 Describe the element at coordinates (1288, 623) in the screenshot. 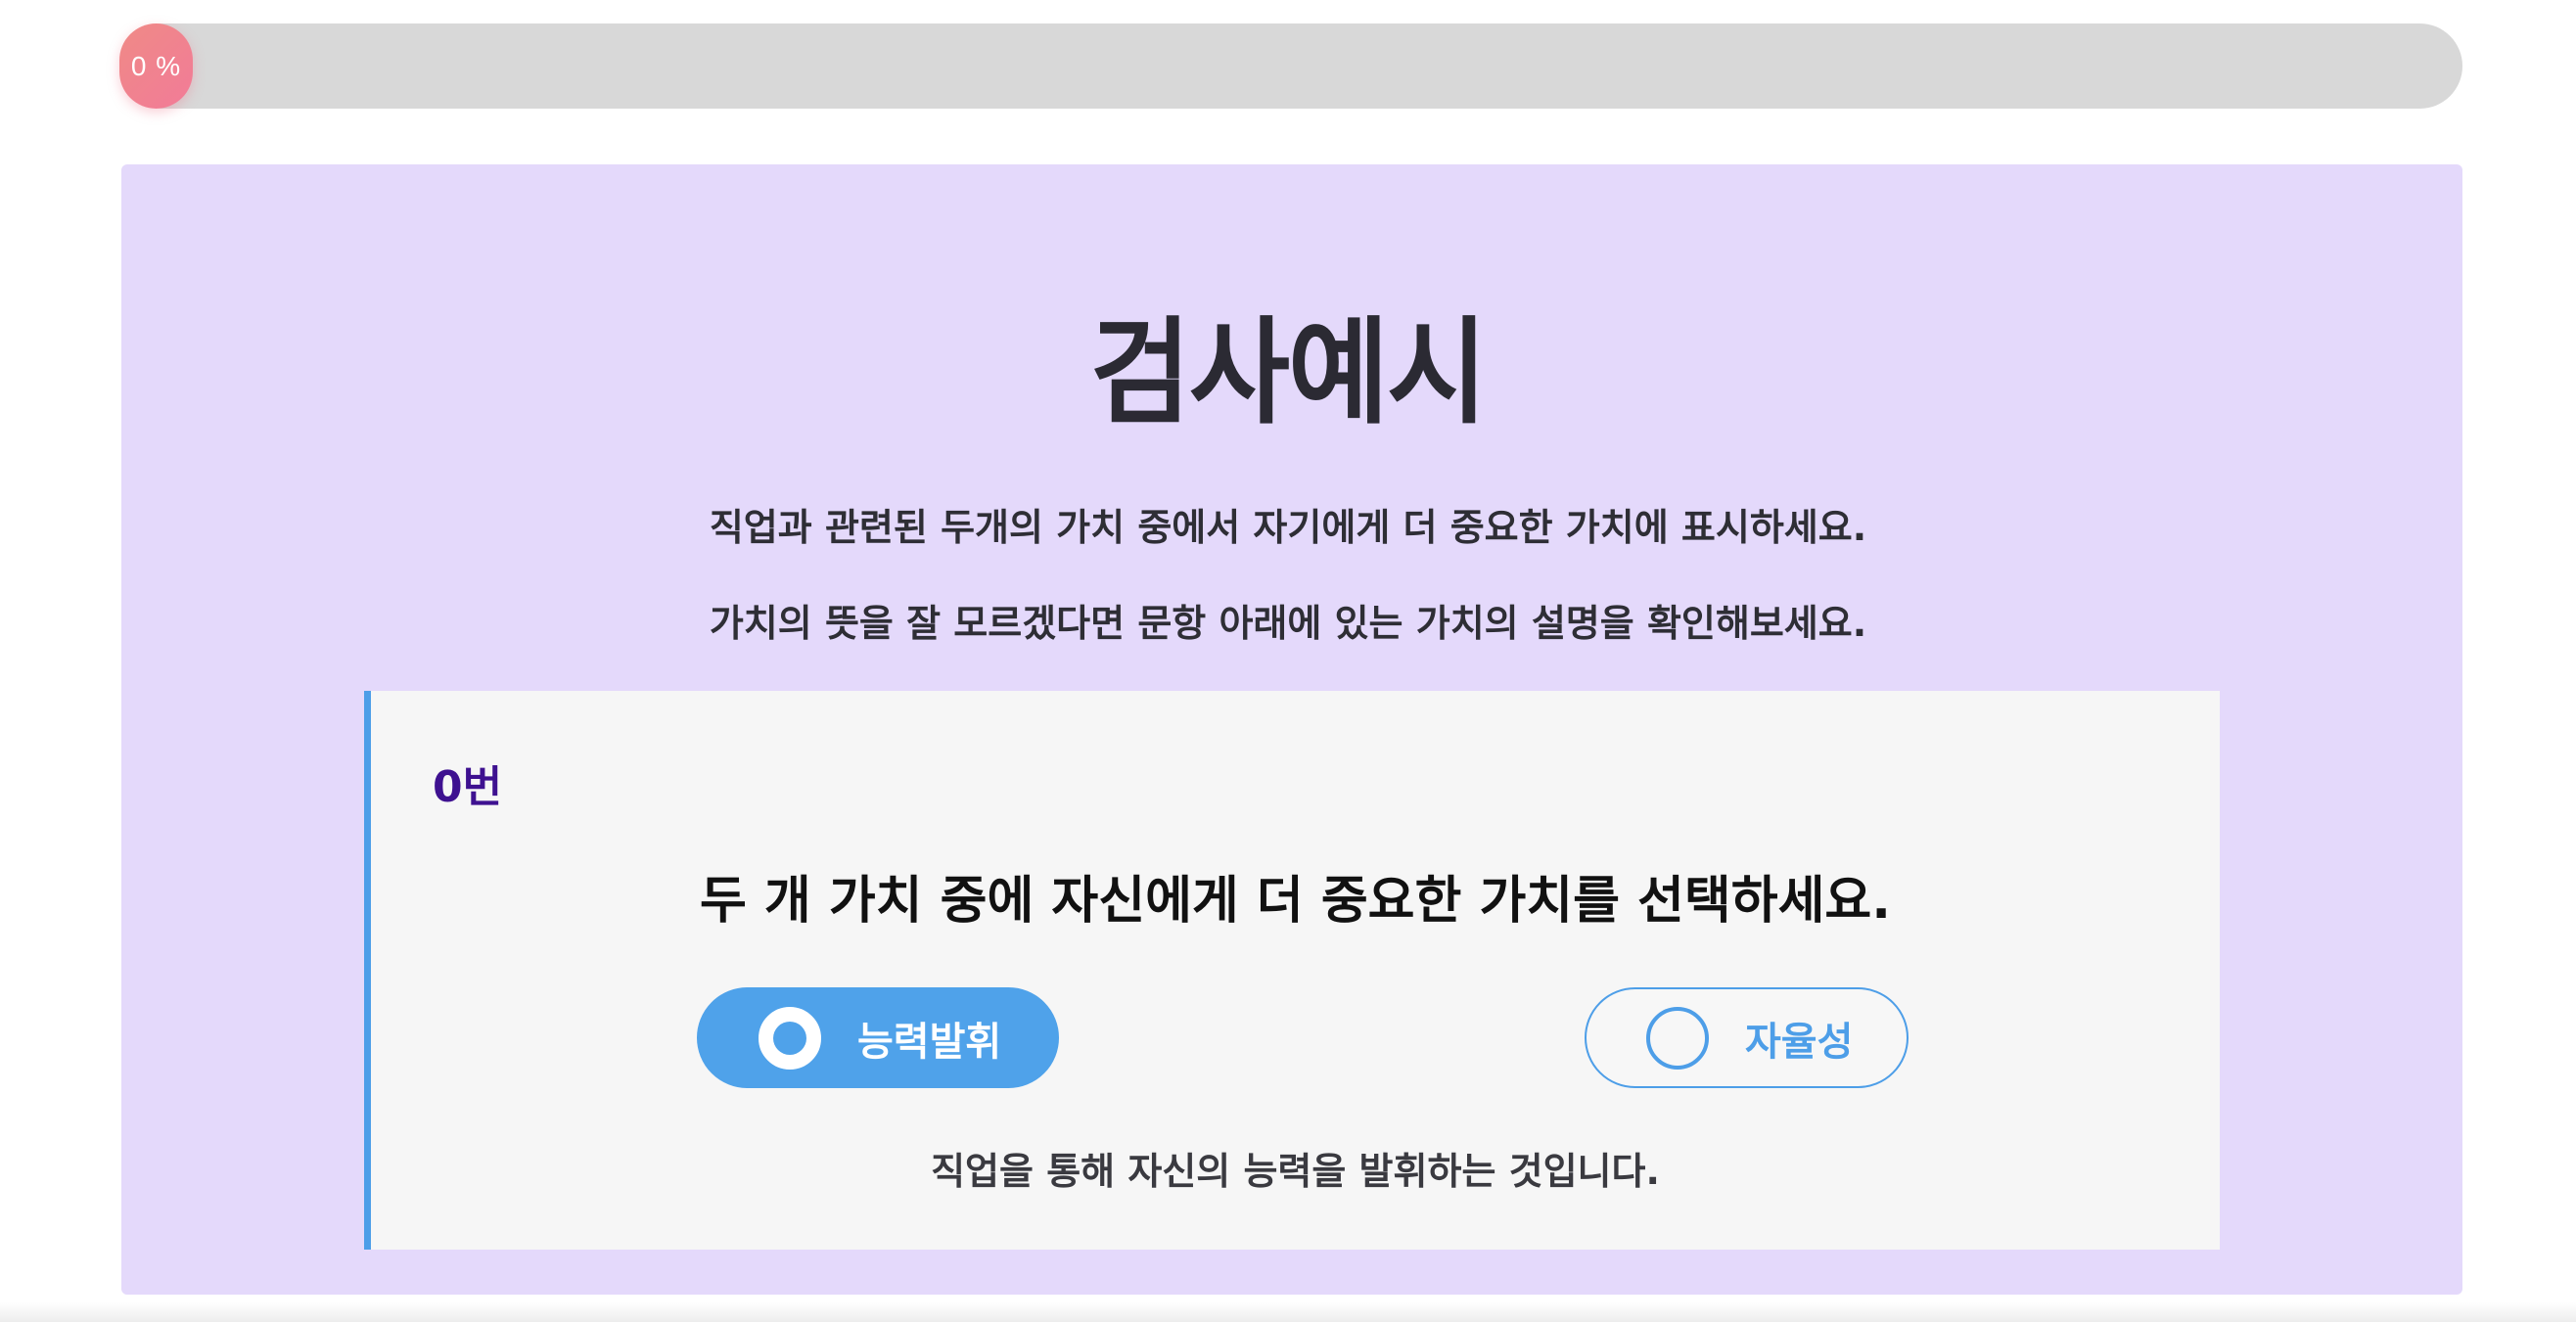

I see `instruction-text-2: 가치의 뜻을 잘 모르겠다면 문항 아래에 있는 가치의 설명을 확인해보세요.` at that location.